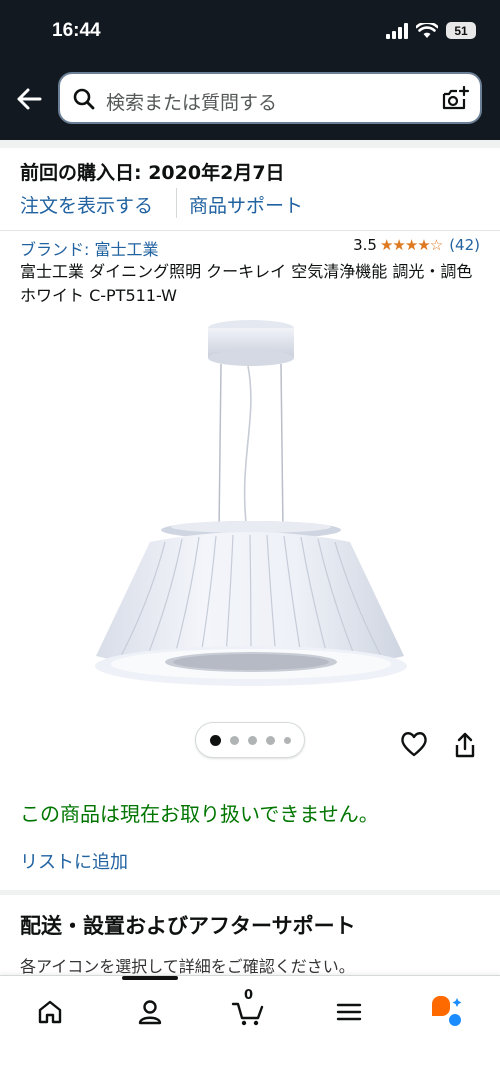 The image size is (500, 1081). I want to click on status-icons: 51, so click(431, 30).